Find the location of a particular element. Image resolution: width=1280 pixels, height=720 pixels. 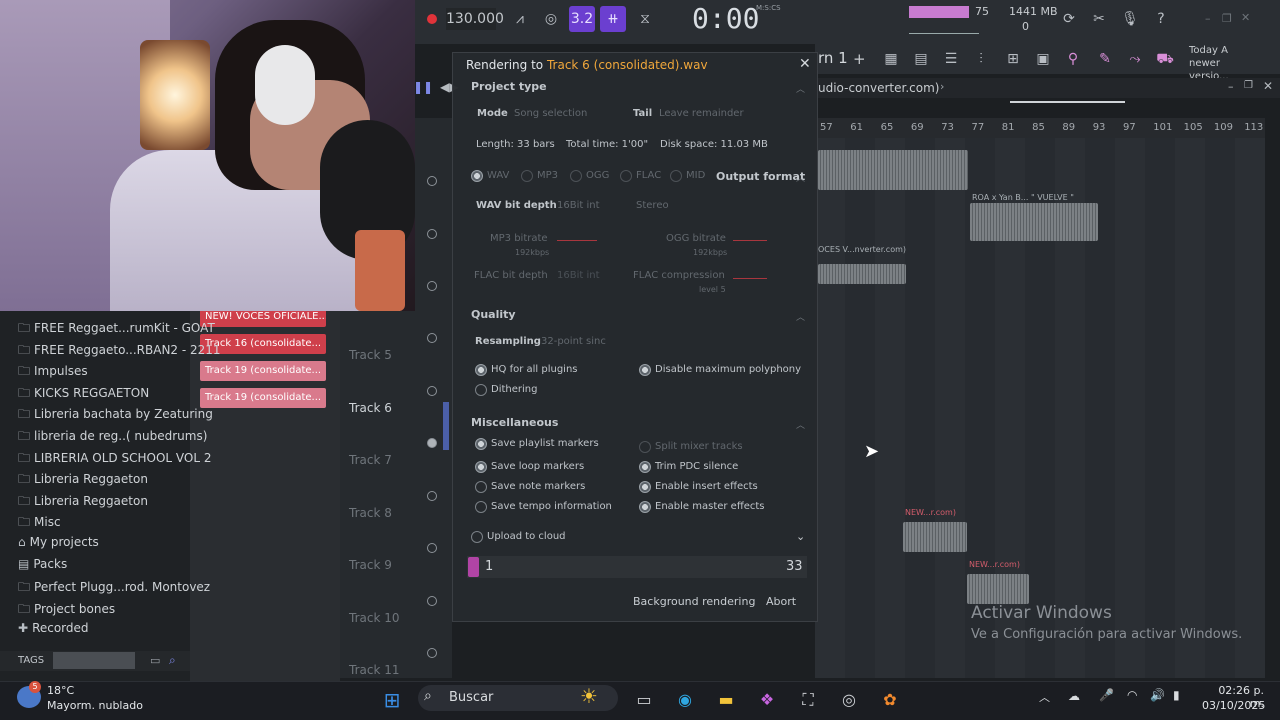

folder-icon: ▭ is located at coordinates (155, 660).